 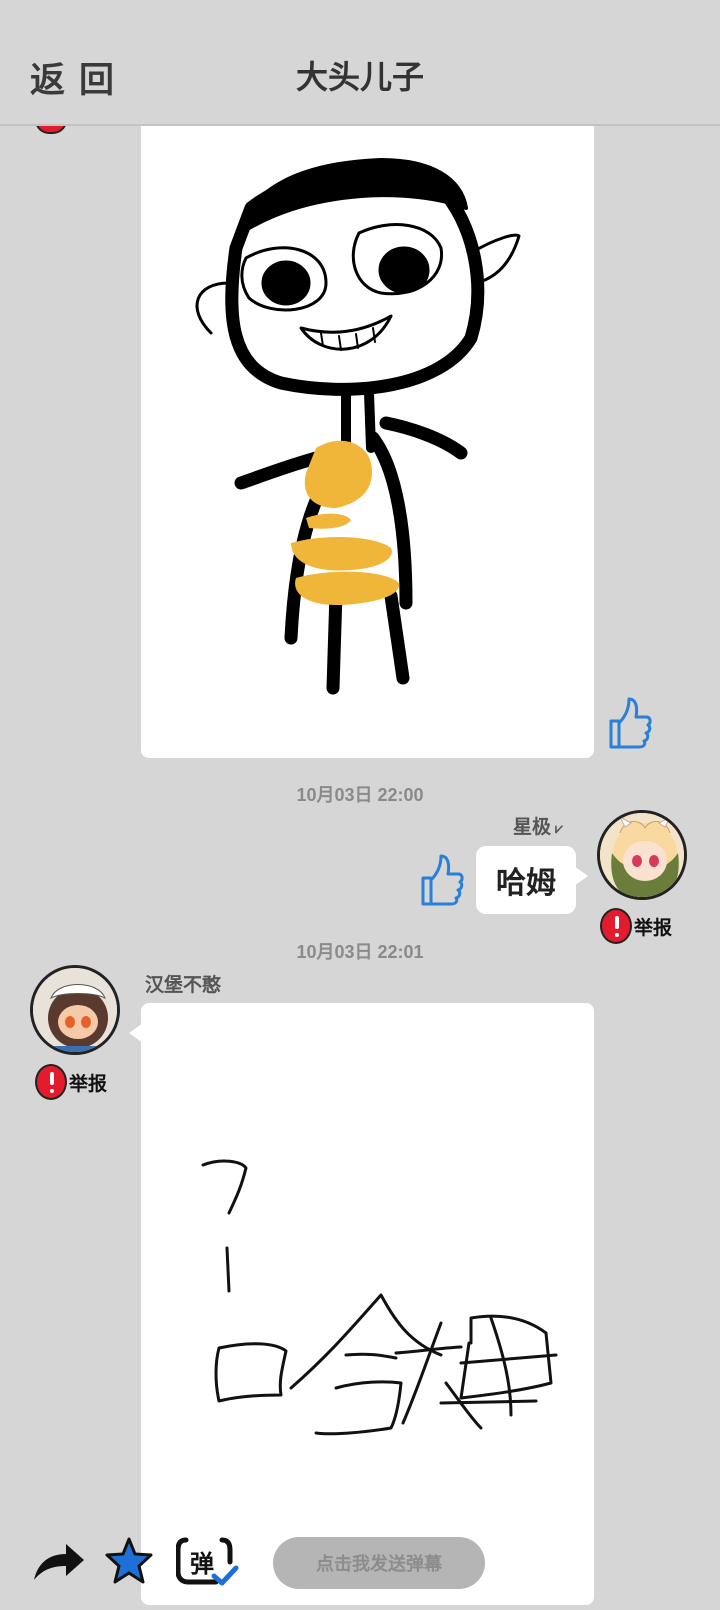 What do you see at coordinates (202, 1564) in the screenshot?
I see `svg-text: 弹` at bounding box center [202, 1564].